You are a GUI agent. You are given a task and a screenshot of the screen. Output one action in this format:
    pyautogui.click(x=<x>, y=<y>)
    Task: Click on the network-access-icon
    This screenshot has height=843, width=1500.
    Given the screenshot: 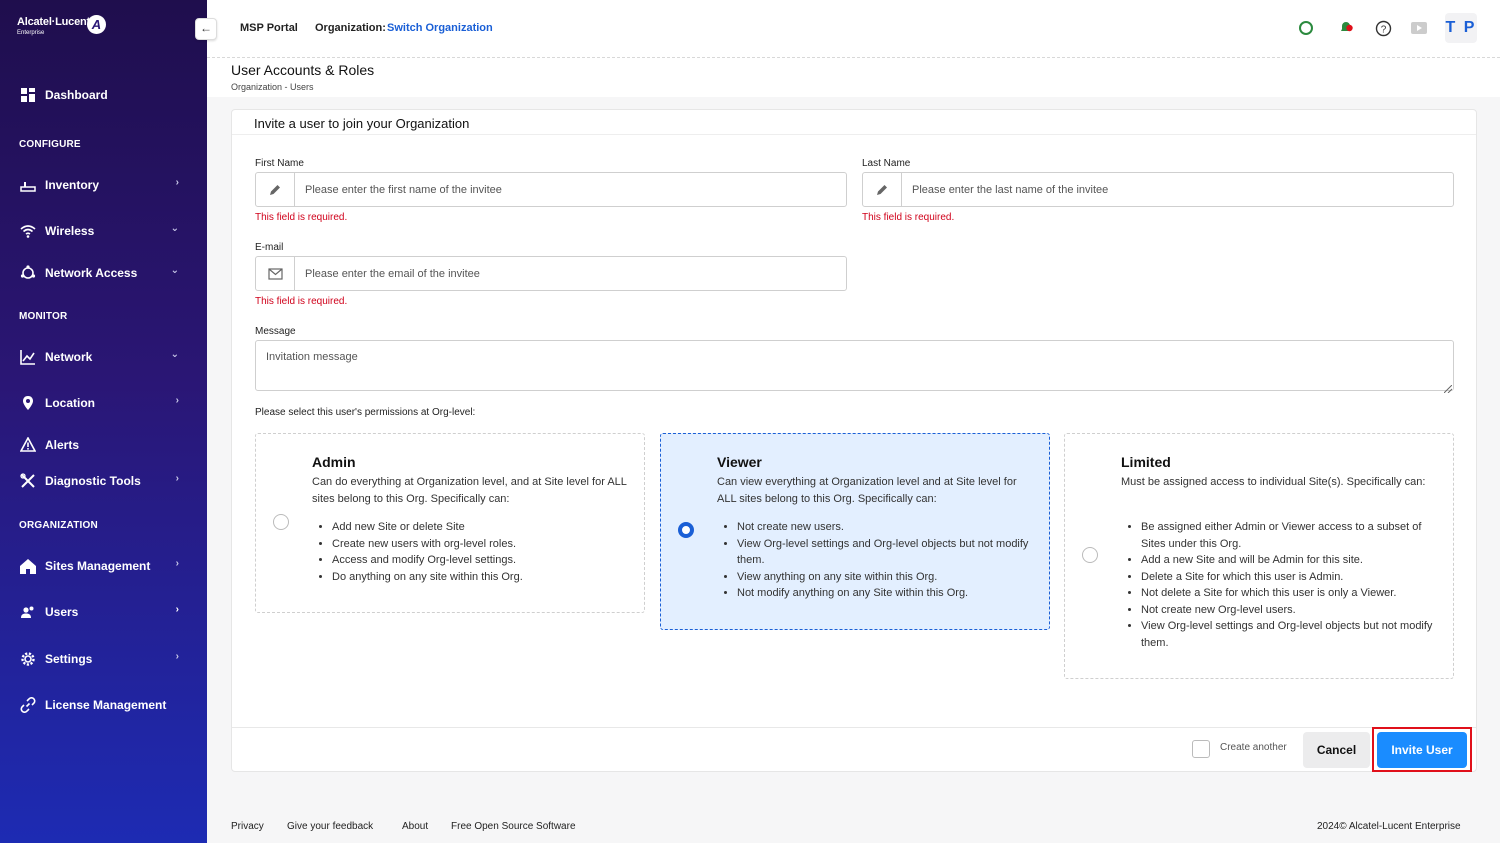 What is the action you would take?
    pyautogui.click(x=28, y=273)
    